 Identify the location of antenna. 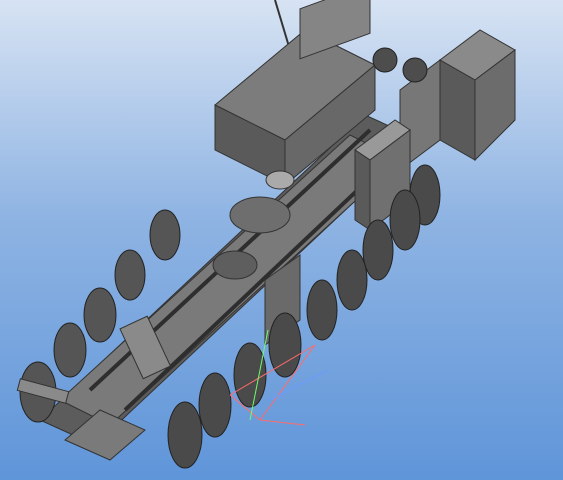
(282, 25).